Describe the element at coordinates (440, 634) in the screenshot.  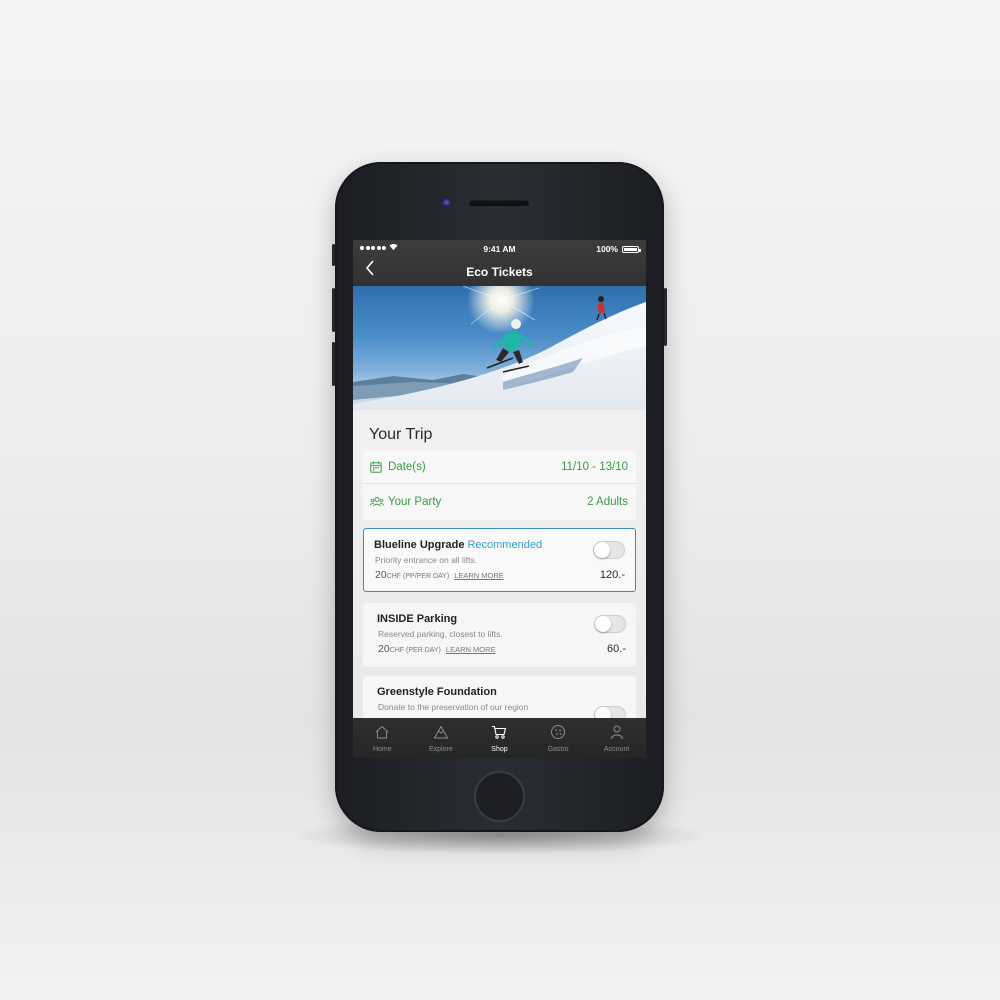
I see `option-description: Reserved parking, closest to lifts.` at that location.